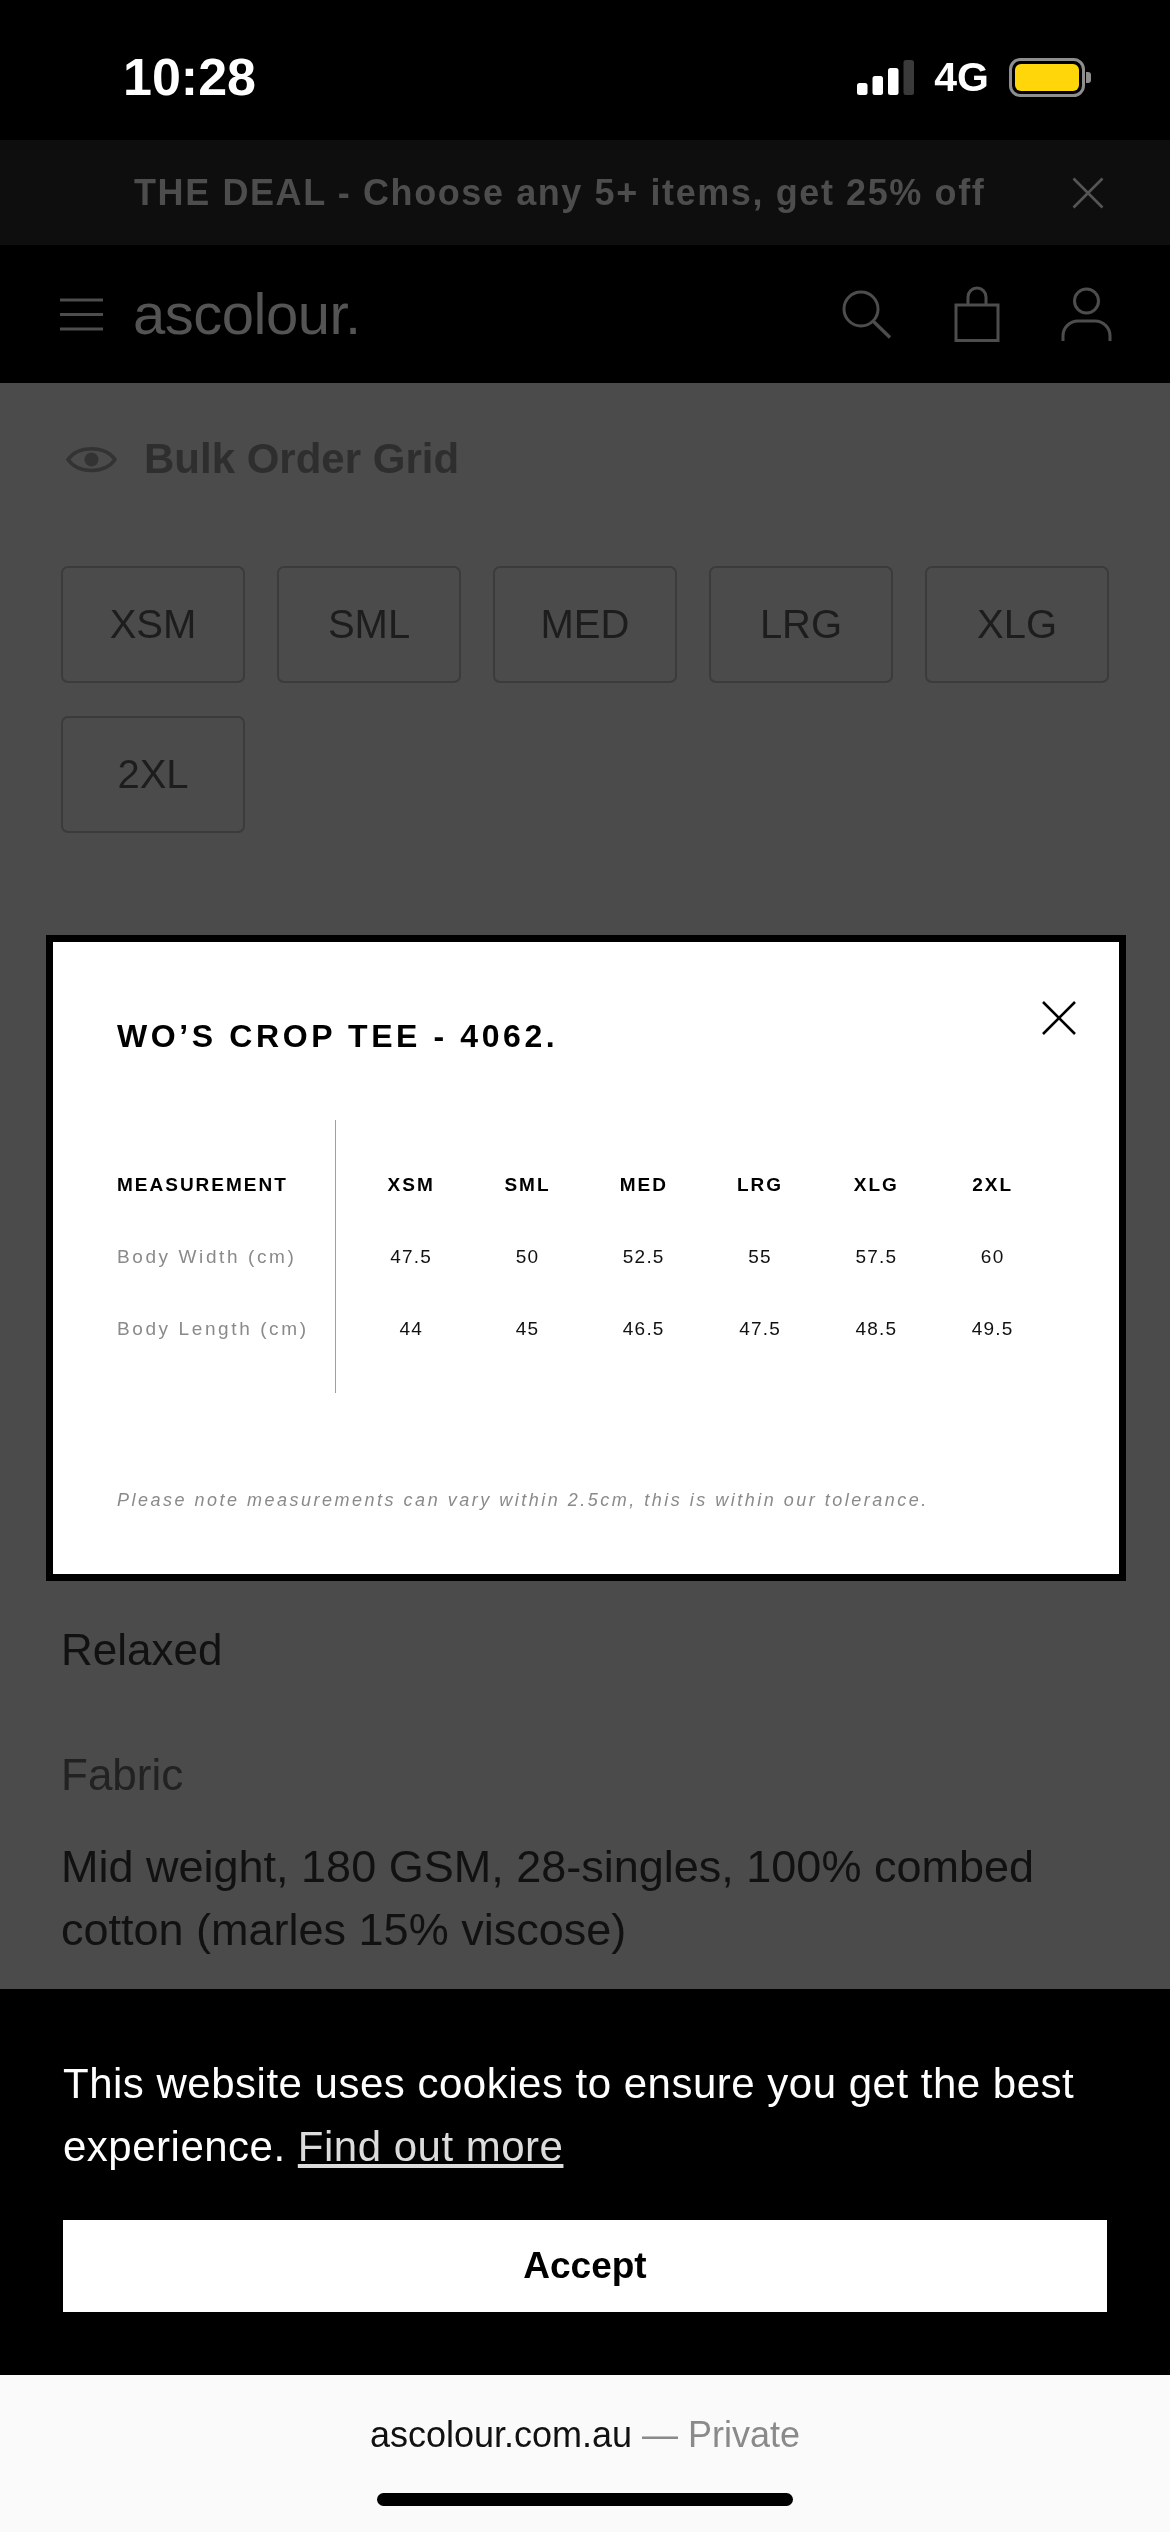 The image size is (1170, 2532). Describe the element at coordinates (876, 1329) in the screenshot. I see `table-cell-text: 48.5` at that location.